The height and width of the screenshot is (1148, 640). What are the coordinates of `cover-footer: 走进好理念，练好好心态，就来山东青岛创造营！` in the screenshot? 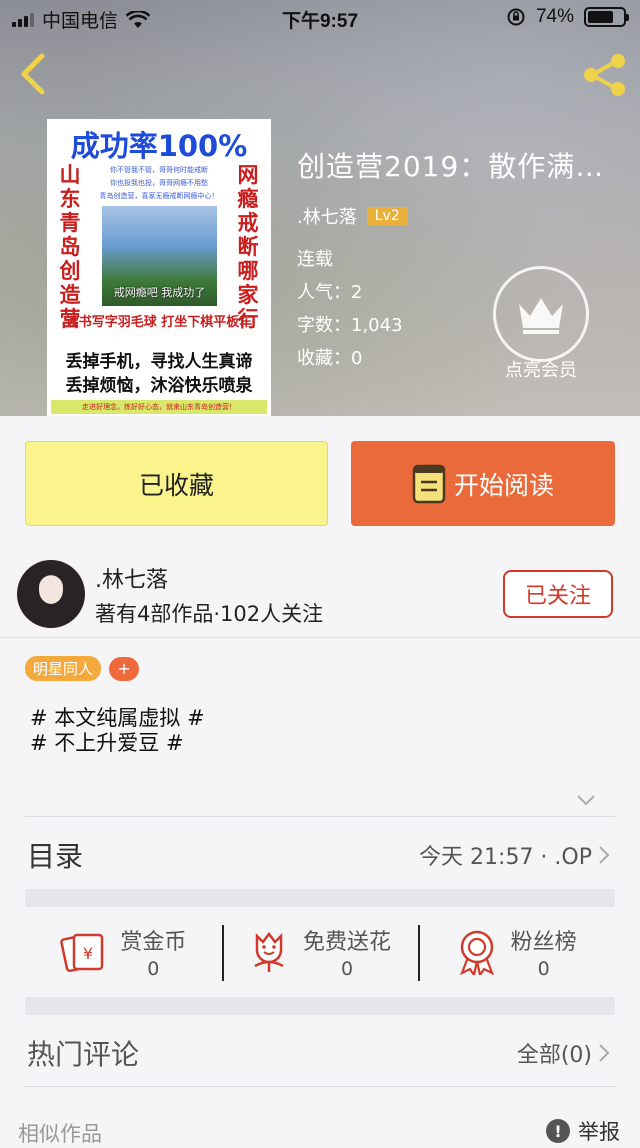 It's located at (159, 407).